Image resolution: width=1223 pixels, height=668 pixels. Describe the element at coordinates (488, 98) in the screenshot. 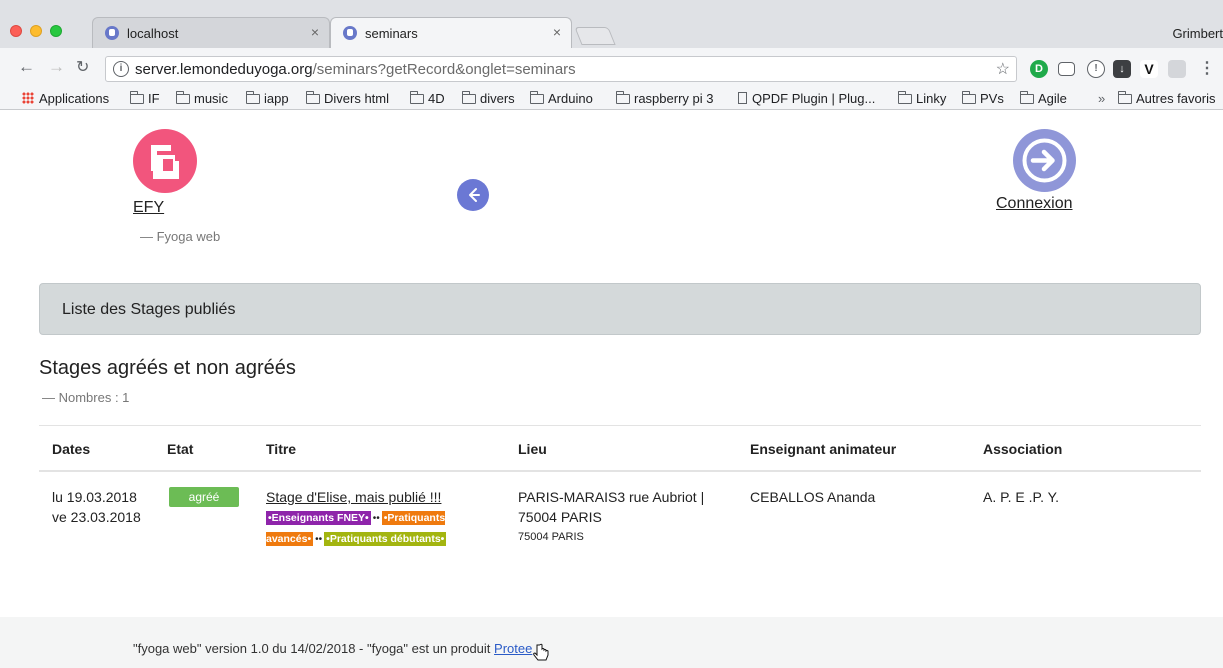

I see `bookmark-divers: divers` at that location.